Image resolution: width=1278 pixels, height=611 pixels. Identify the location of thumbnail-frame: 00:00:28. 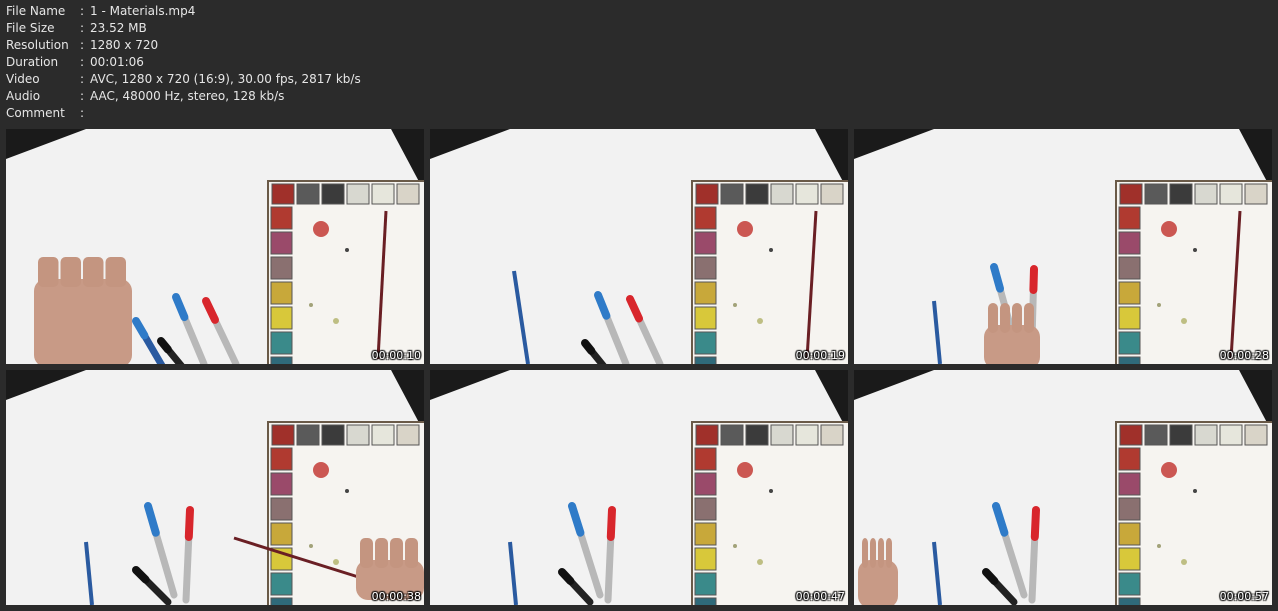
(1063, 246).